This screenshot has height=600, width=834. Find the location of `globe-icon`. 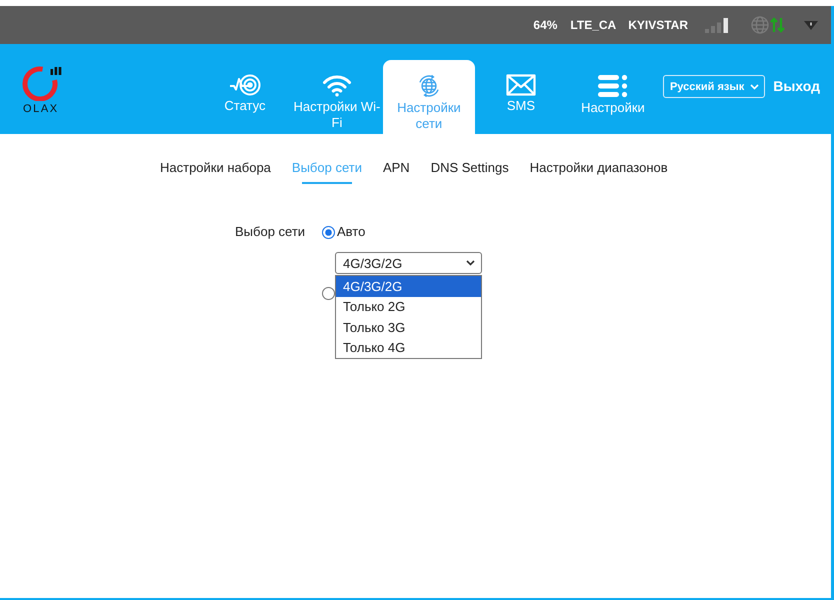

globe-icon is located at coordinates (760, 25).